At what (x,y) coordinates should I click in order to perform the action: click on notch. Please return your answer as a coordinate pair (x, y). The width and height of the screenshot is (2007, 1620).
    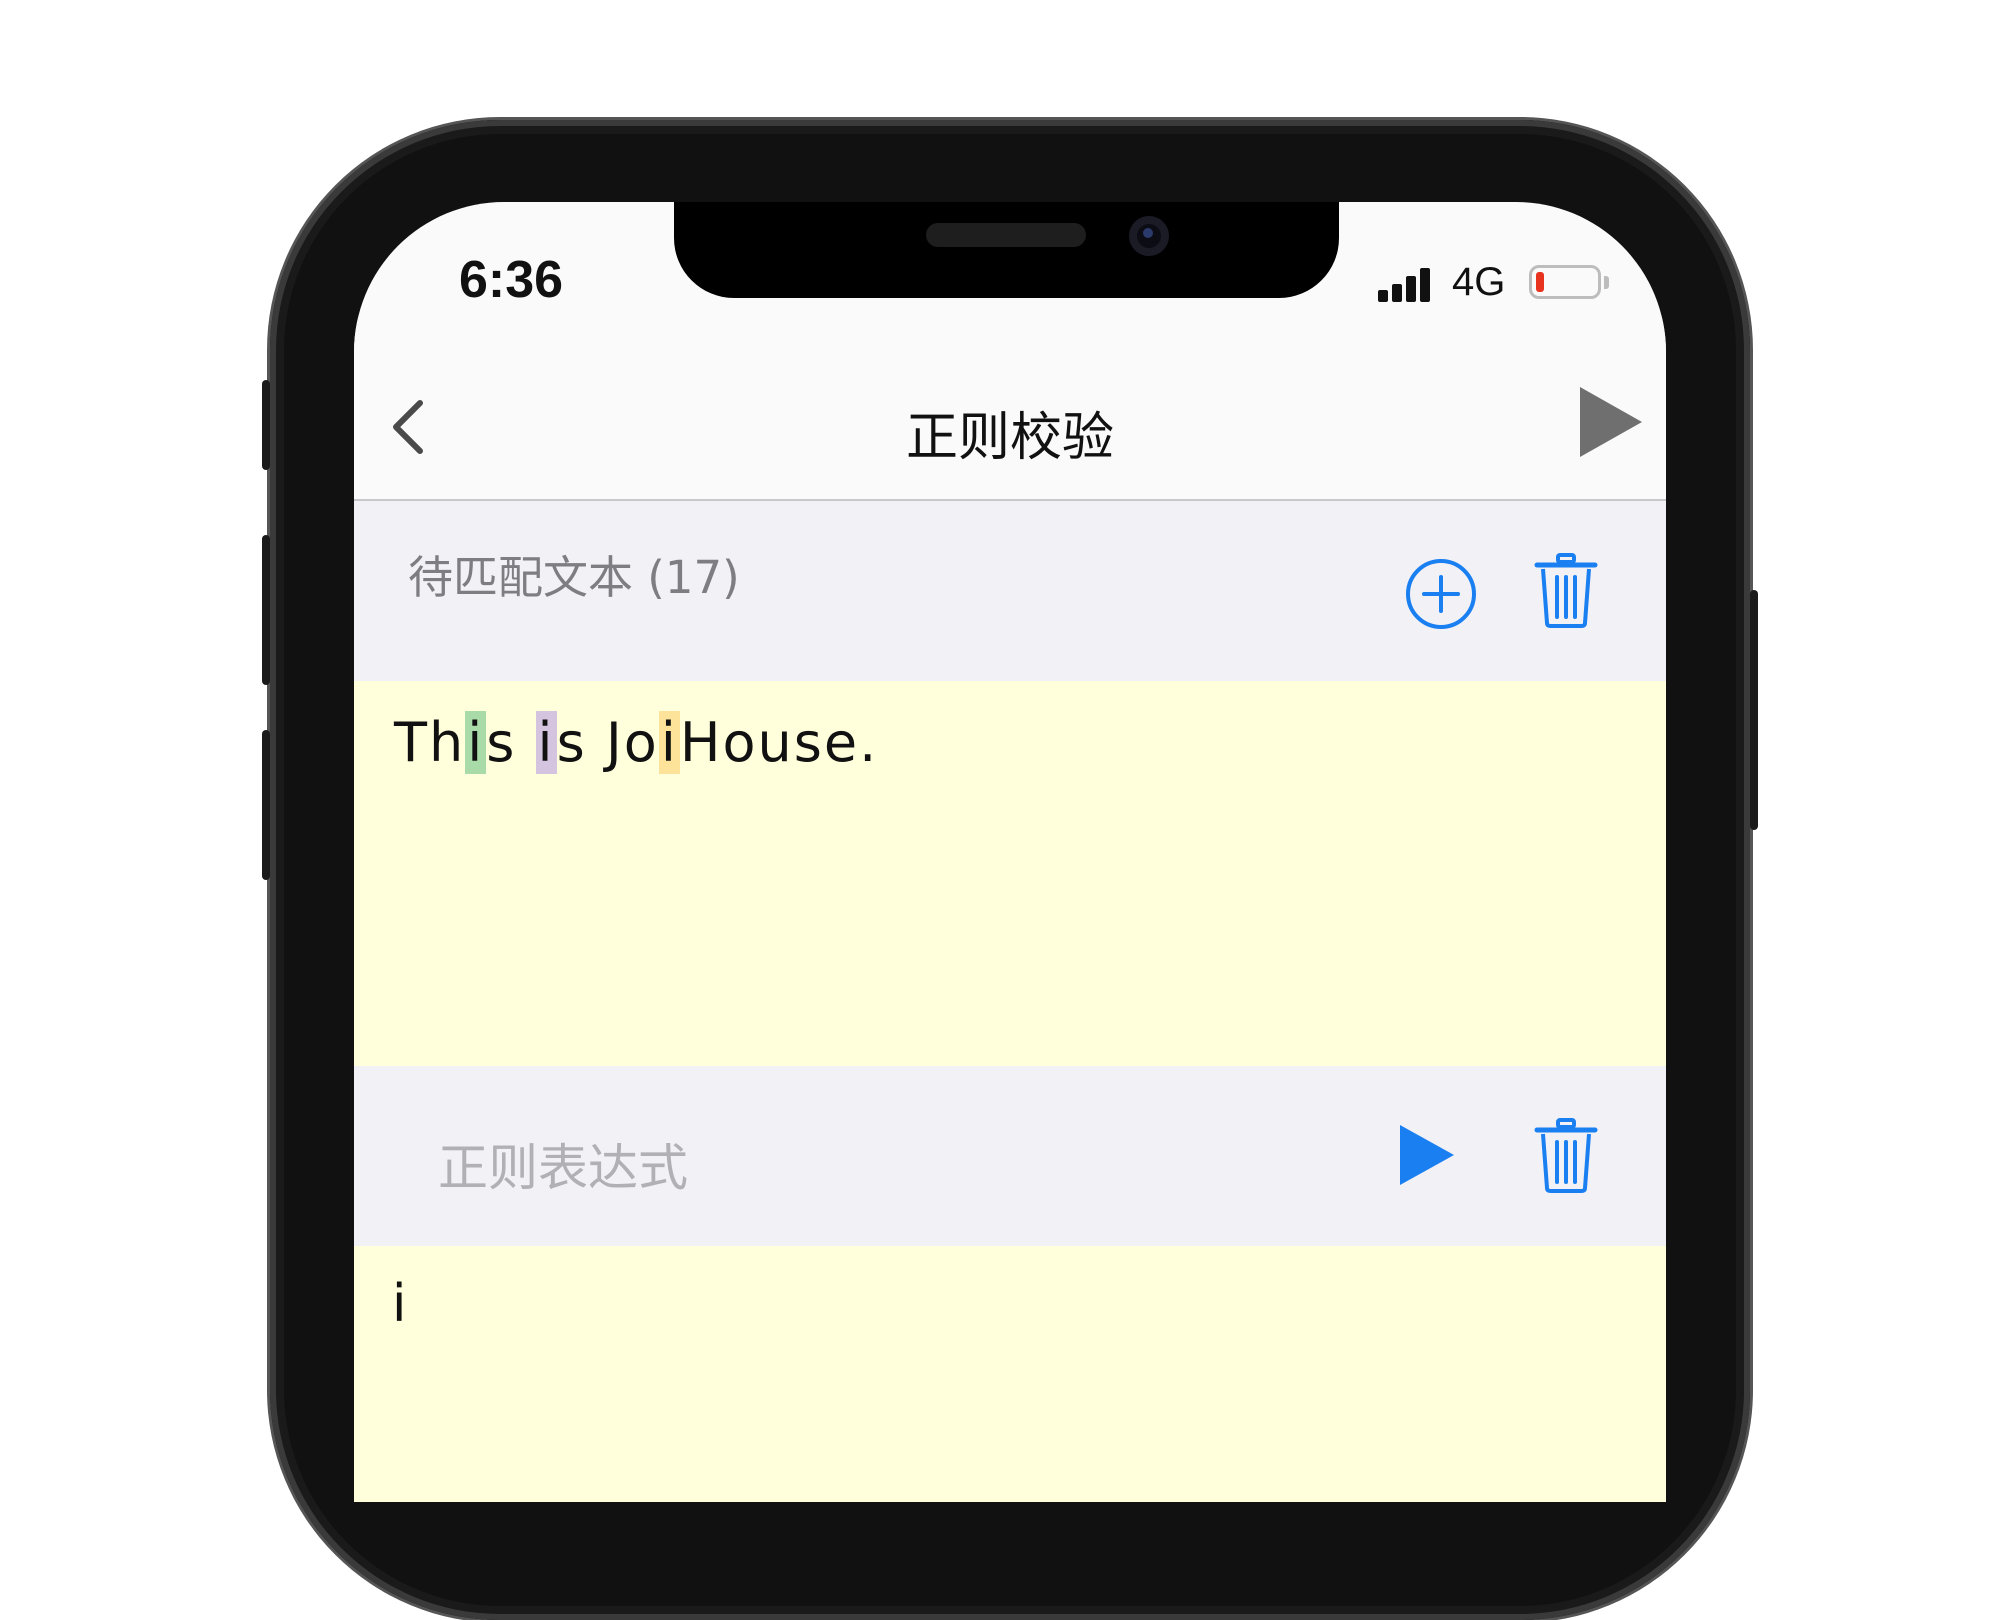
    Looking at the image, I should click on (1006, 250).